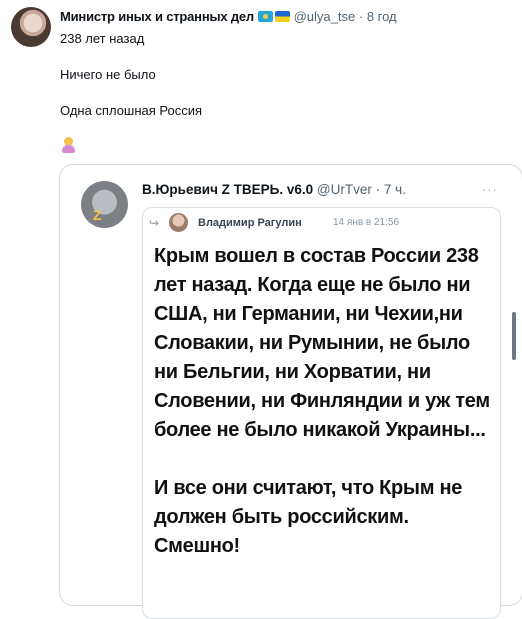 This screenshot has width=522, height=619. I want to click on quoted-tweet-header: В.Юрьевич Z ТВЕРЬ. v6.0 @UrTver · 7 ч., so click(327, 189).